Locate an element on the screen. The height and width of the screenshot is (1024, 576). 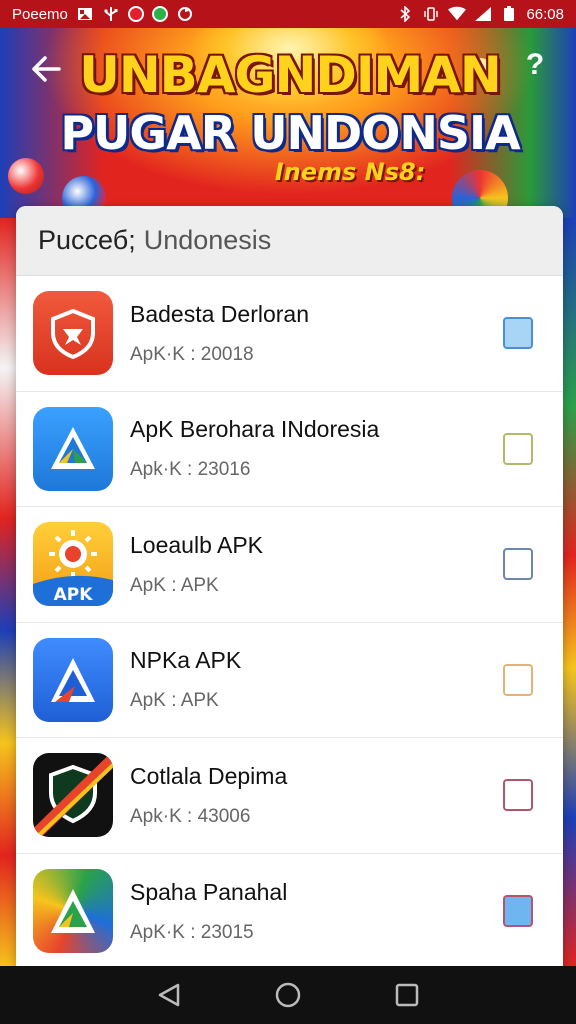
status-left: Poeemo is located at coordinates (103, 14).